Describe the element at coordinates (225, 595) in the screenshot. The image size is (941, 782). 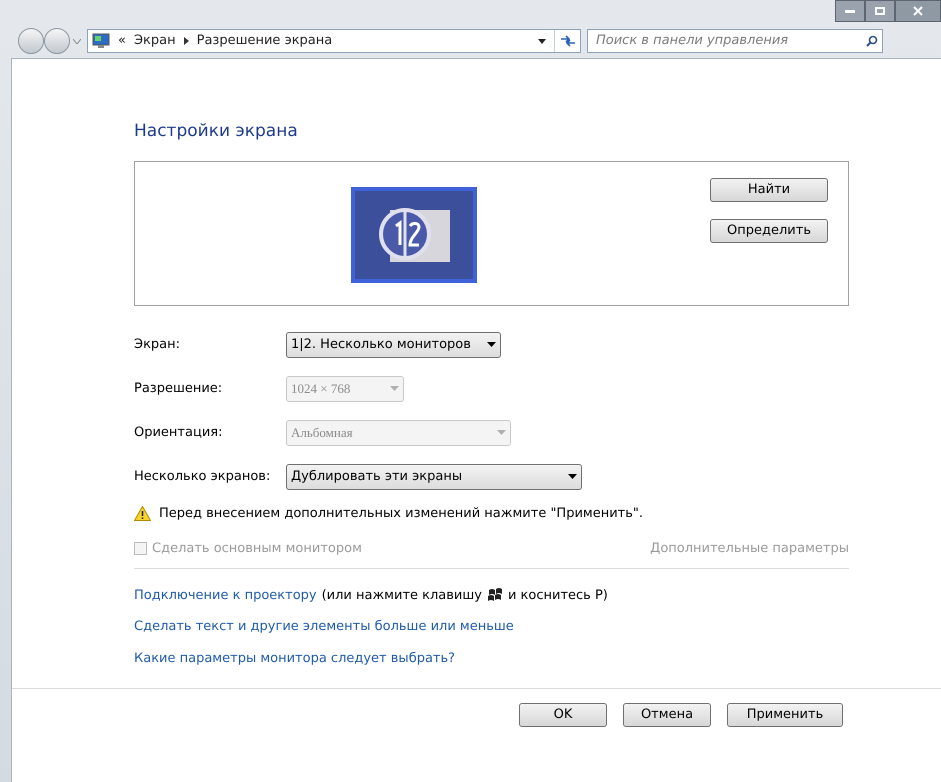
I see `projector-link: Подключение к проектору` at that location.